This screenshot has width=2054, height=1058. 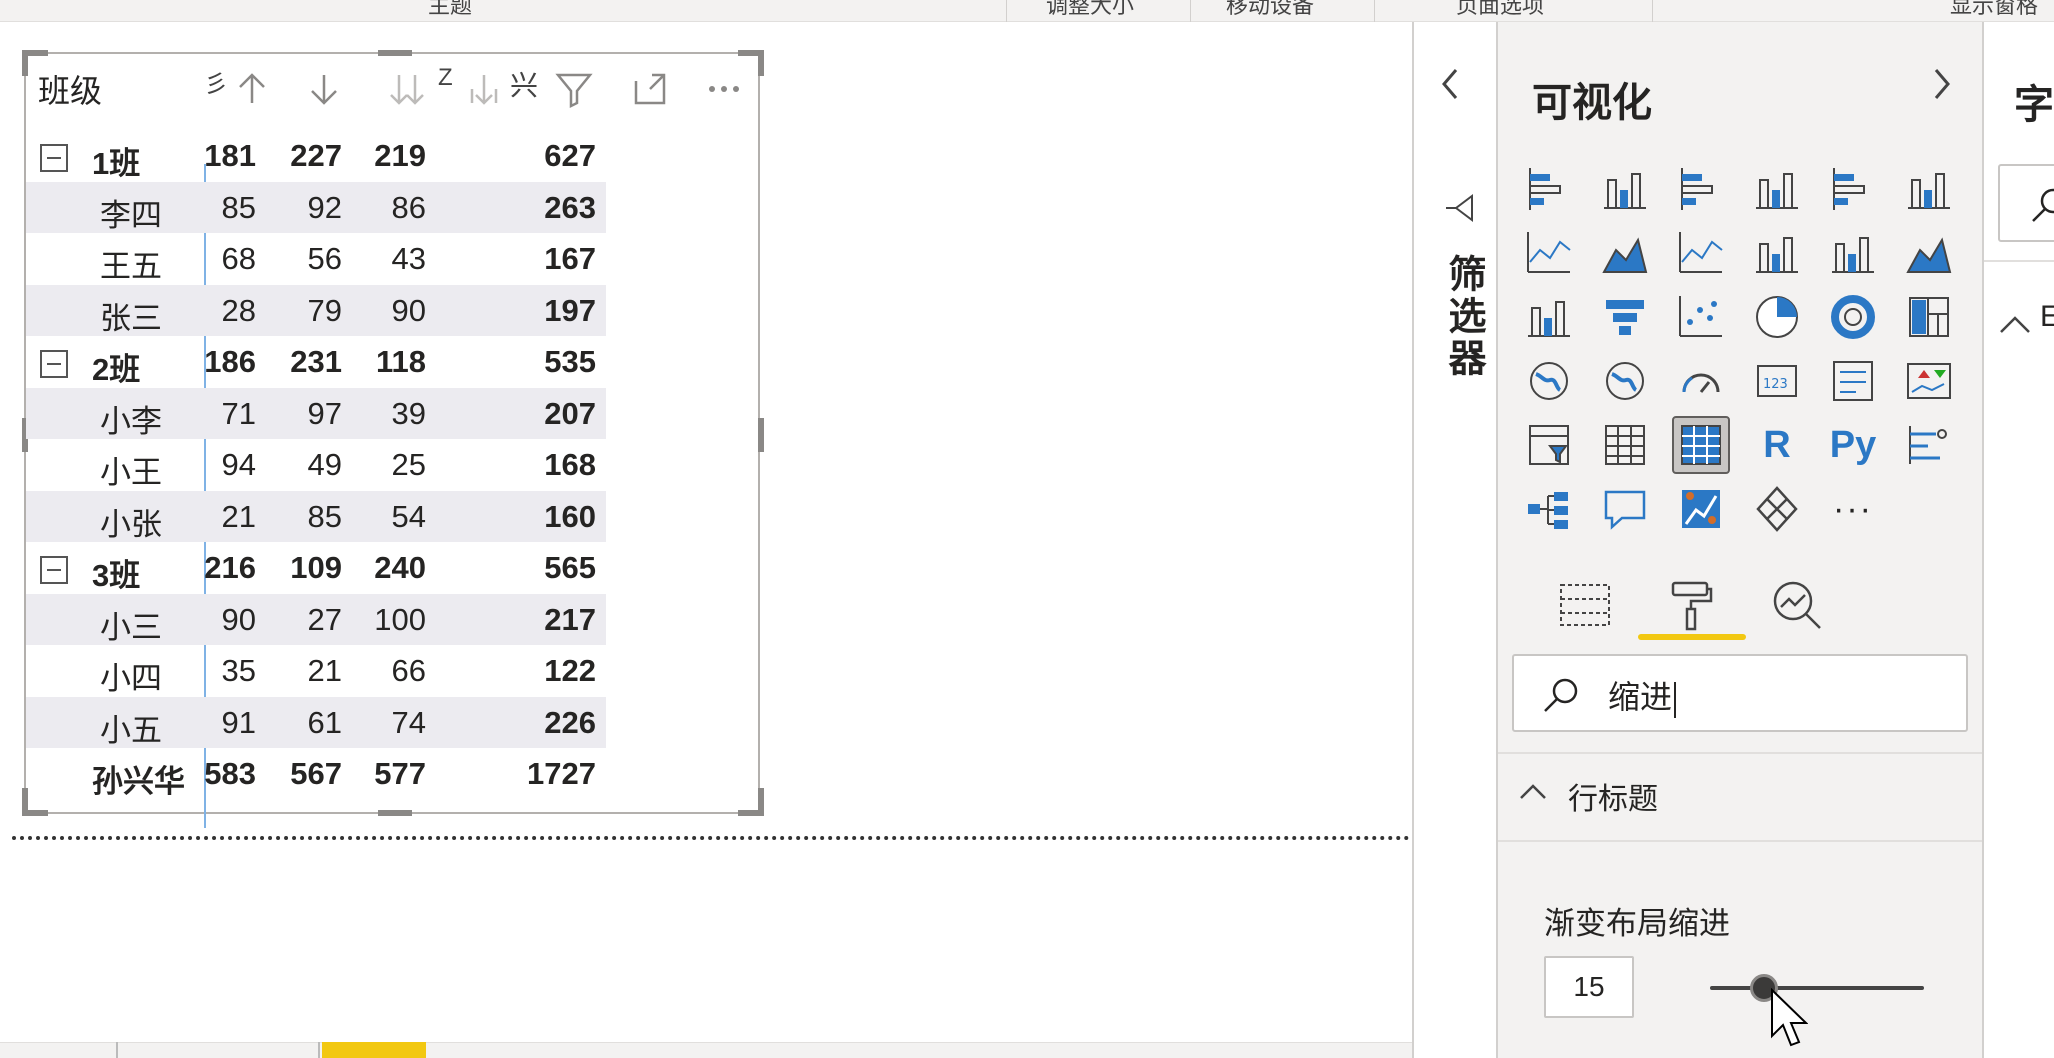 I want to click on matrix-group-row: 3班 216 109 240 565, so click(x=316, y=568).